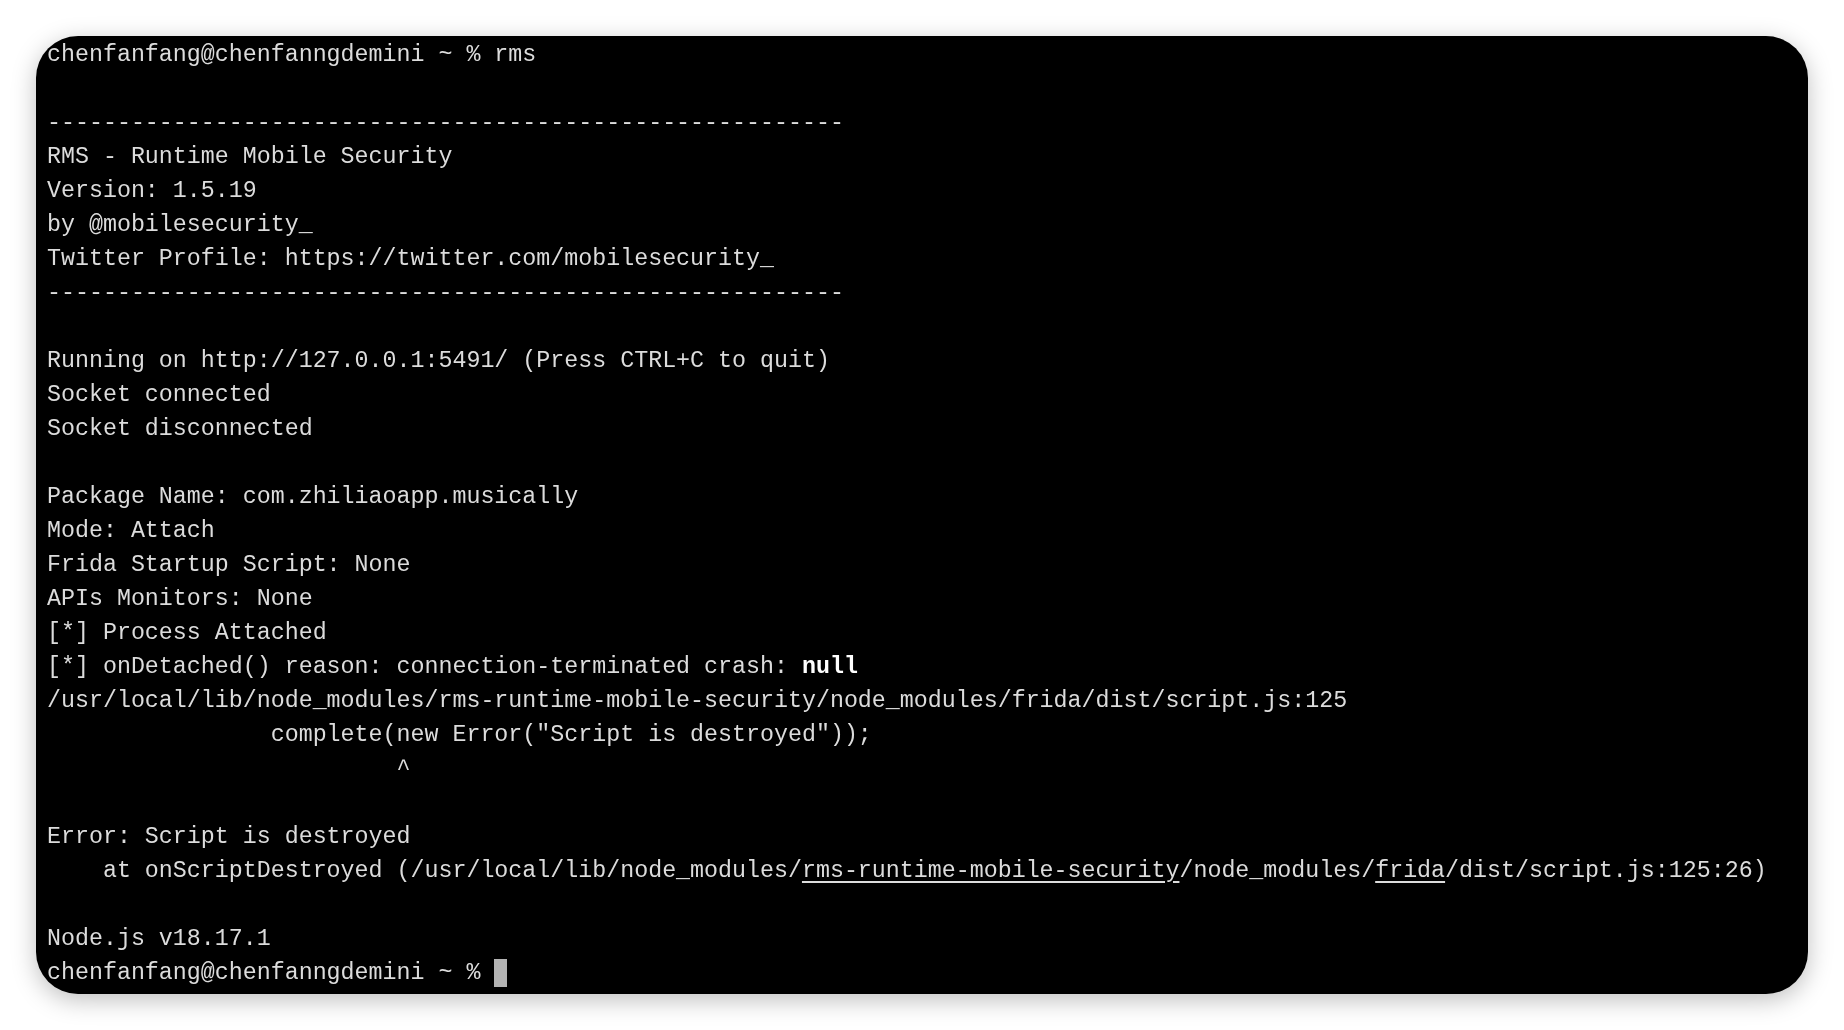 The width and height of the screenshot is (1844, 1030). What do you see at coordinates (152, 191) in the screenshot?
I see `output-line: Version: 1.5.19` at bounding box center [152, 191].